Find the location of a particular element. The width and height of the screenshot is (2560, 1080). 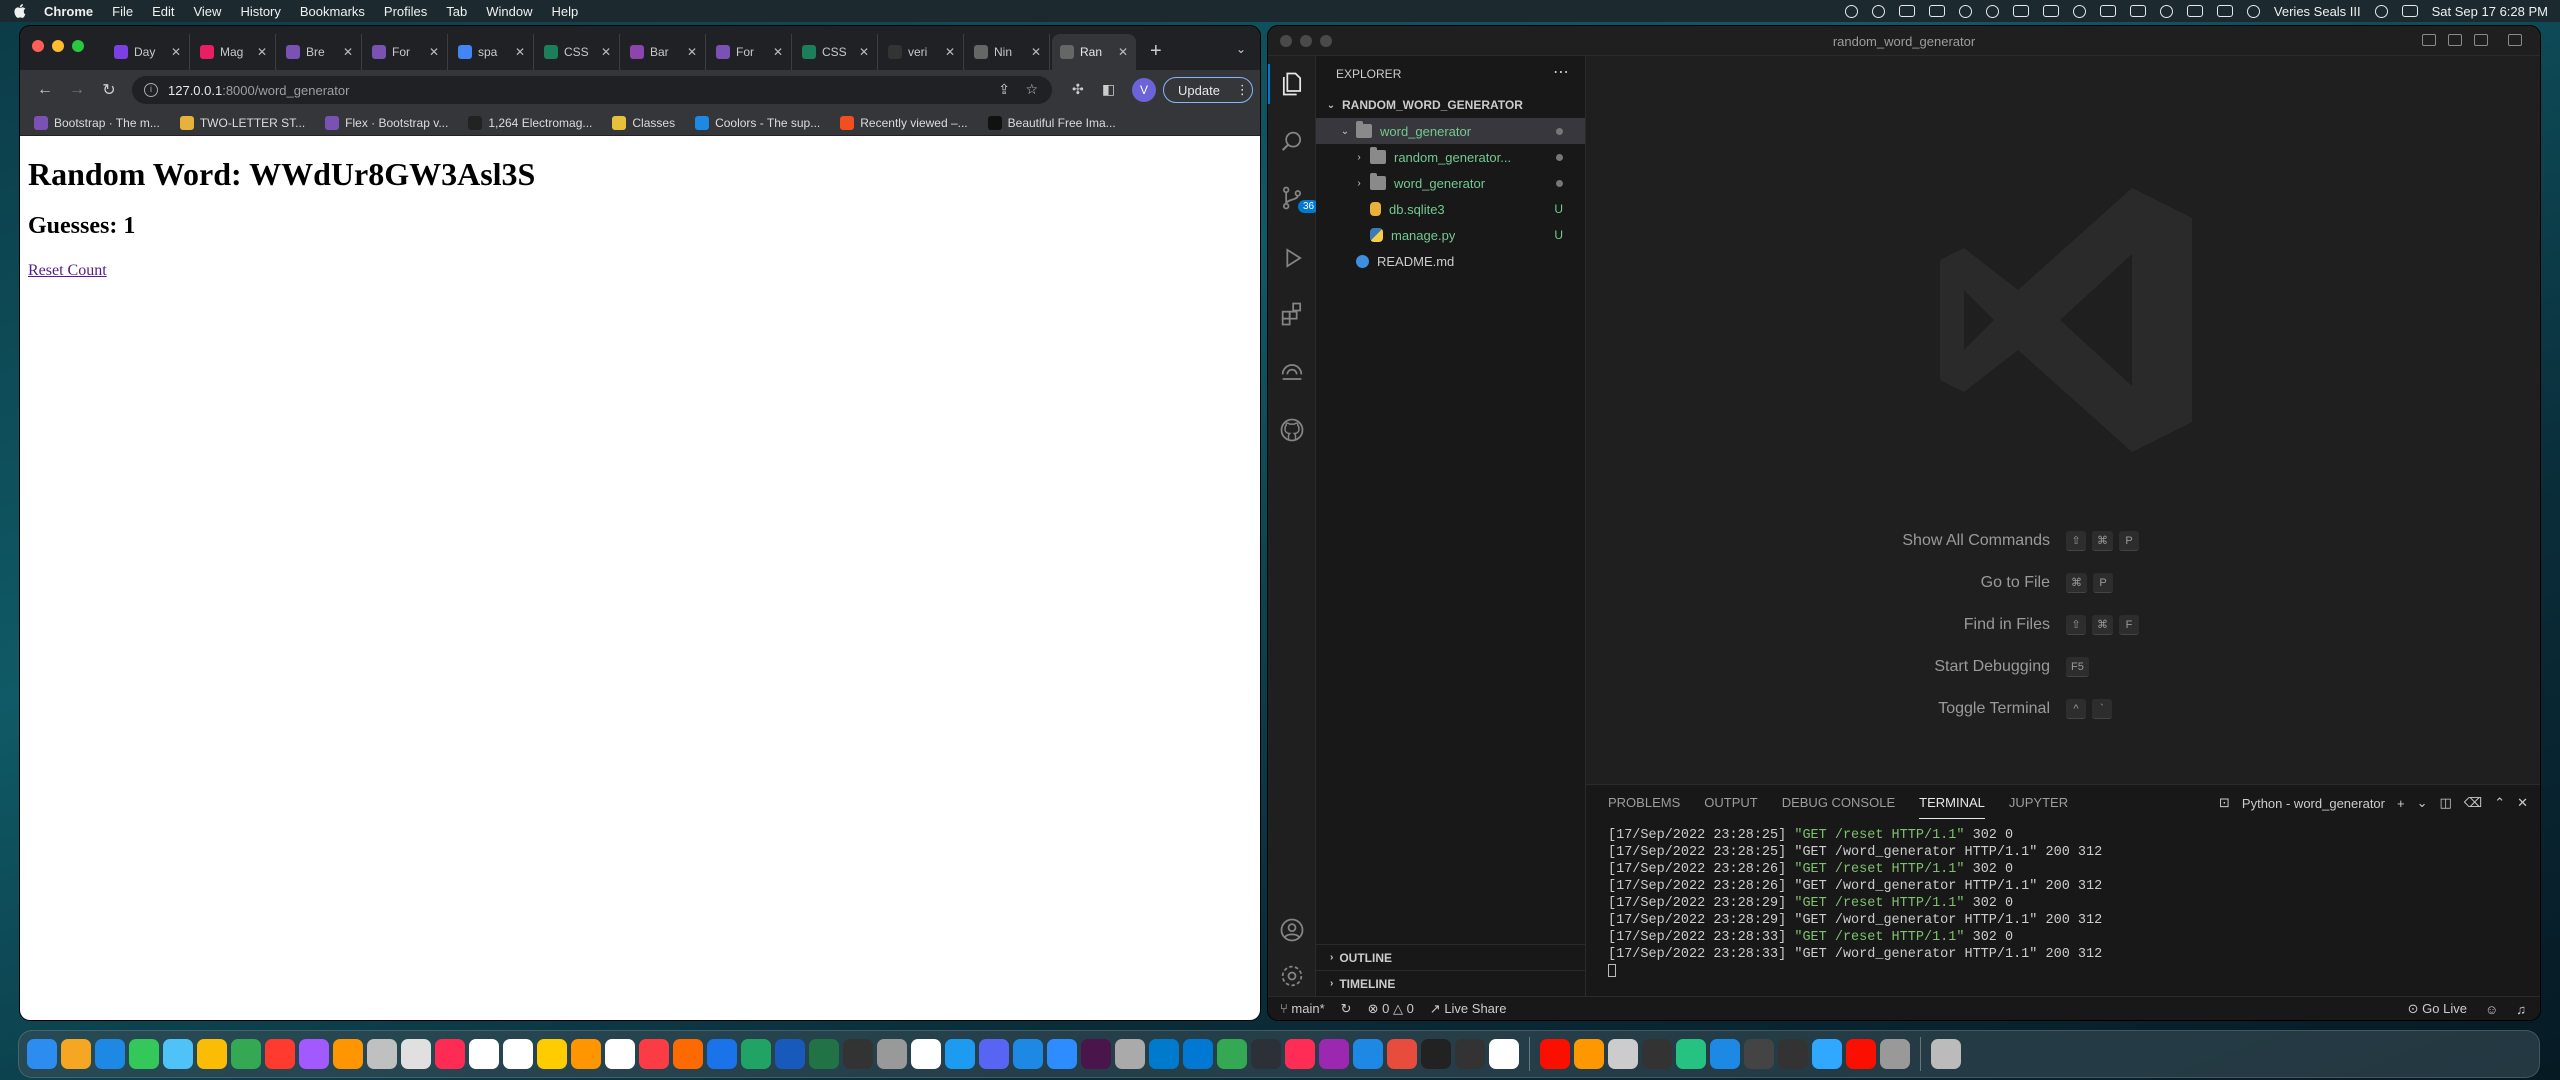

zoom-window-button is located at coordinates (78, 46).